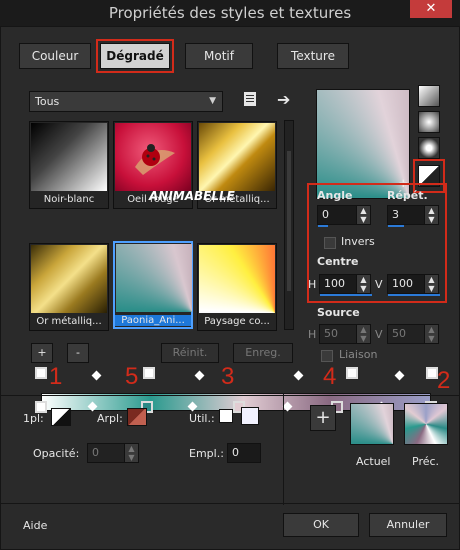 The image size is (460, 550). Describe the element at coordinates (399, 333) in the screenshot. I see `source-v-value: 50` at that location.